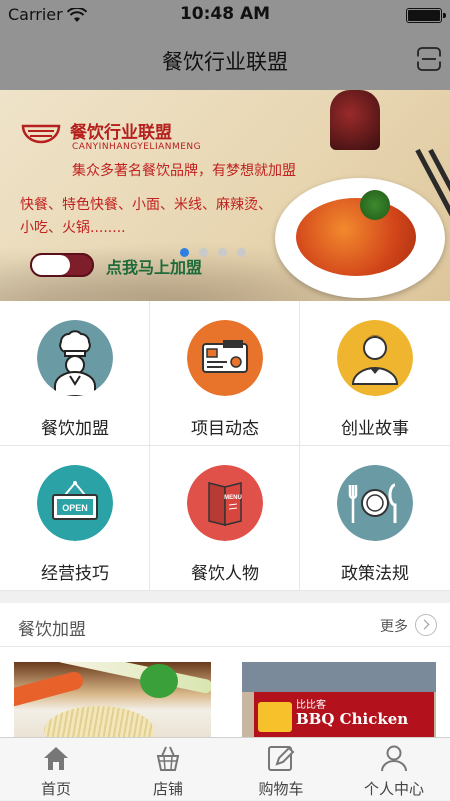  I want to click on tab-label: 首页, so click(55, 789).